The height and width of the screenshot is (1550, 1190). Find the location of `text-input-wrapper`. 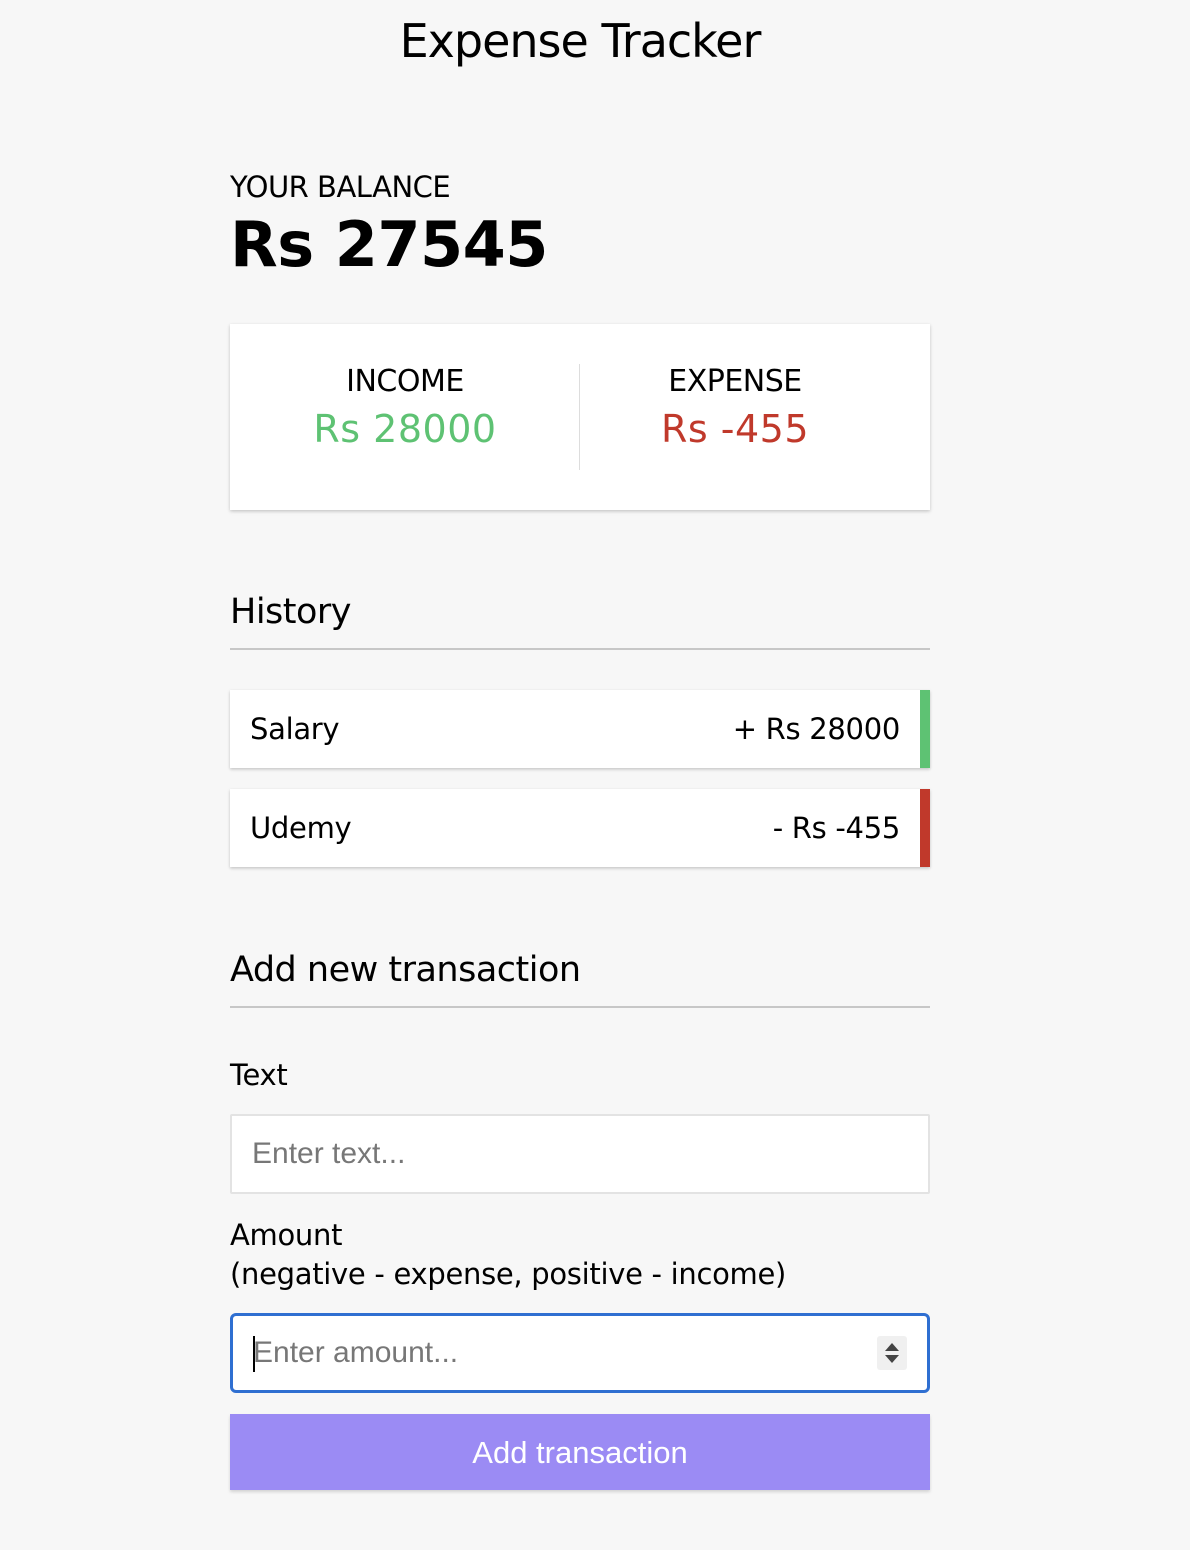

text-input-wrapper is located at coordinates (580, 1154).